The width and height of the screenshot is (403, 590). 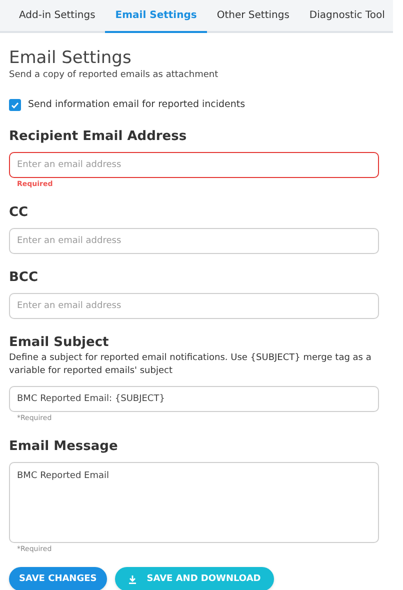 I want to click on checkbox-label: Send information email for reported incidents, so click(x=137, y=105).